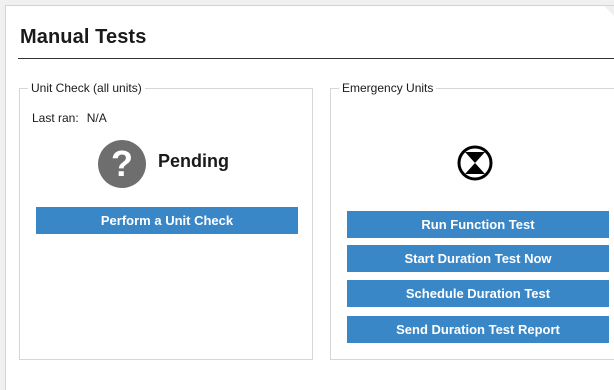 The image size is (614, 390). What do you see at coordinates (193, 161) in the screenshot?
I see `unit-check-status: Pending` at bounding box center [193, 161].